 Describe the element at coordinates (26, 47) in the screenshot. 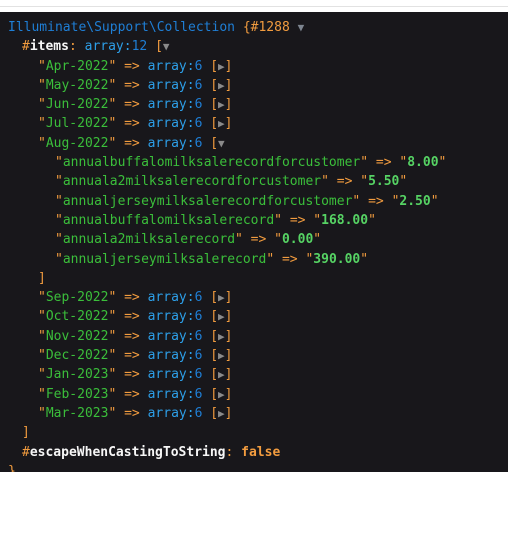

I see `property-hash-sigil: #` at that location.